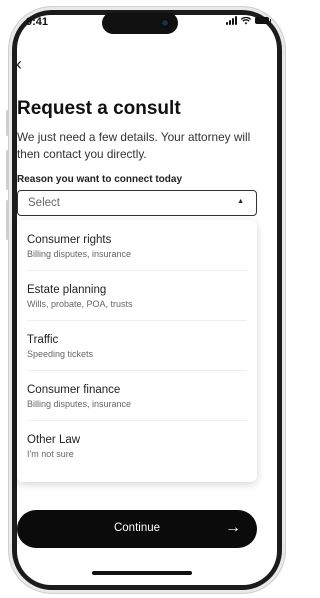 Image resolution: width=320 pixels, height=598 pixels. Describe the element at coordinates (54, 440) in the screenshot. I see `option-title: Other Law` at that location.